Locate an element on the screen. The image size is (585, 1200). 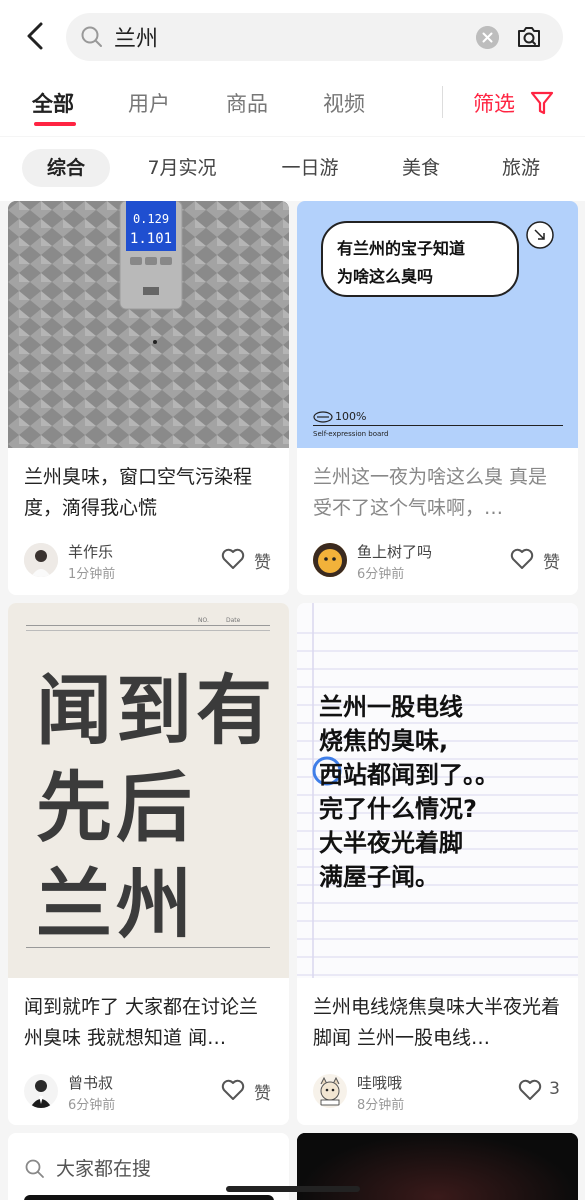
air-quality-photo: 0.129 1.101 is located at coordinates (148, 324).